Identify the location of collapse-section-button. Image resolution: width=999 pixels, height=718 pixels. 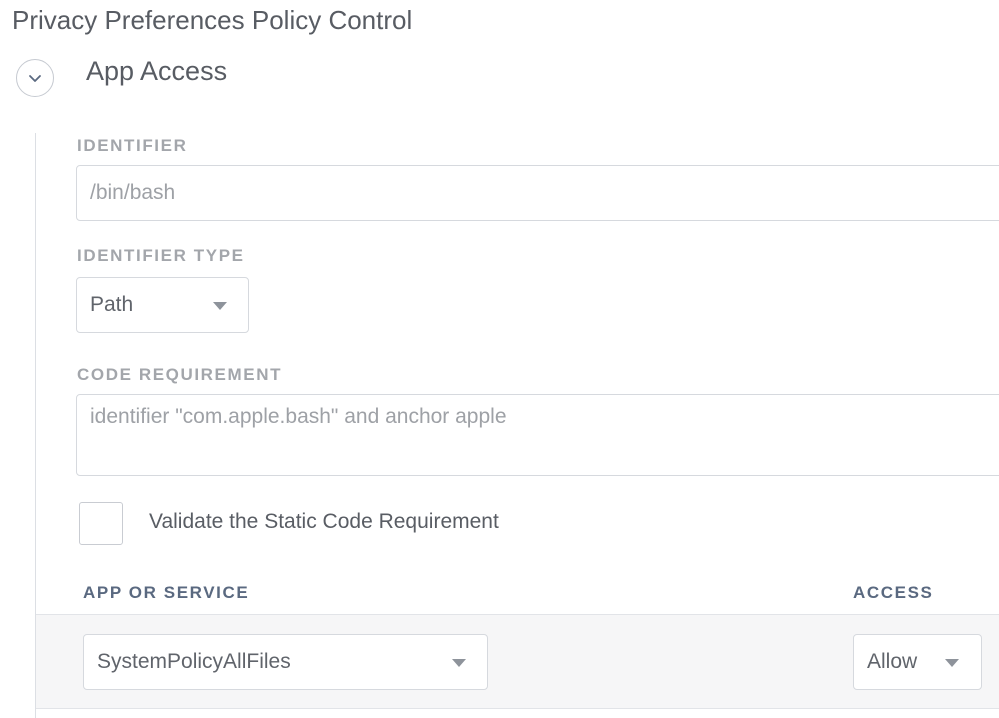
(35, 78).